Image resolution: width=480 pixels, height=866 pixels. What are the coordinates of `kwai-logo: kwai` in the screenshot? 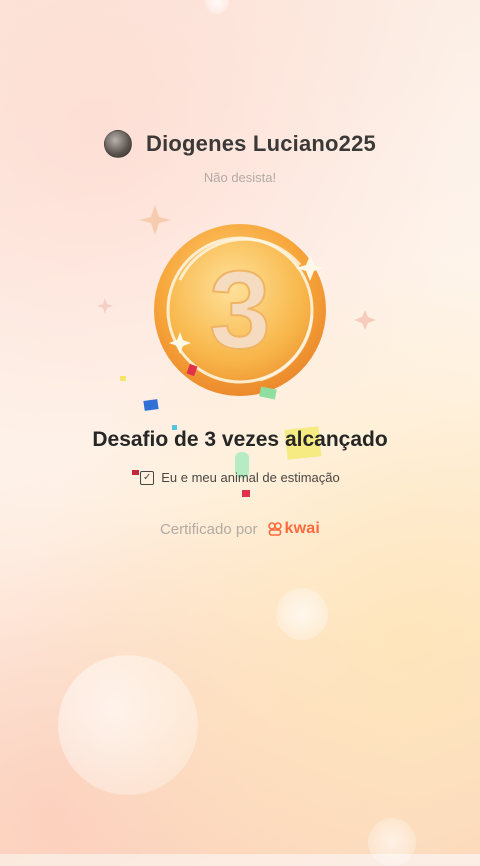 It's located at (294, 529).